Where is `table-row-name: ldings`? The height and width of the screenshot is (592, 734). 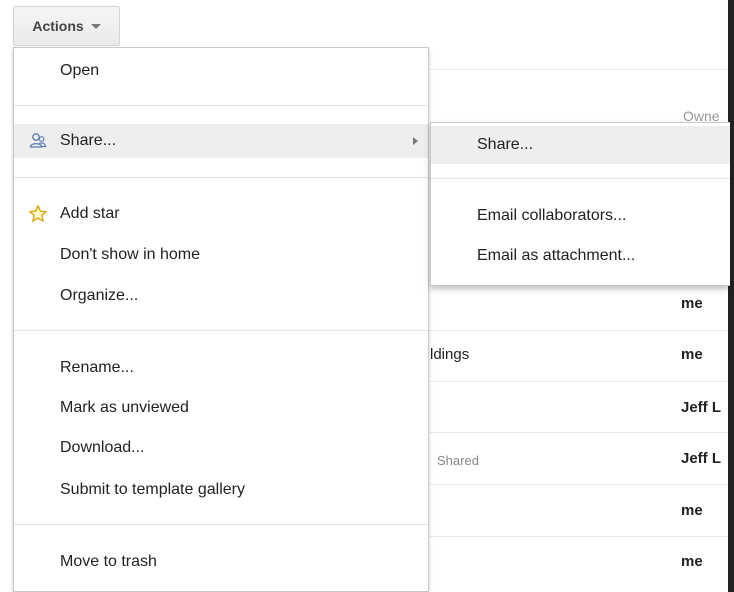
table-row-name: ldings is located at coordinates (449, 354).